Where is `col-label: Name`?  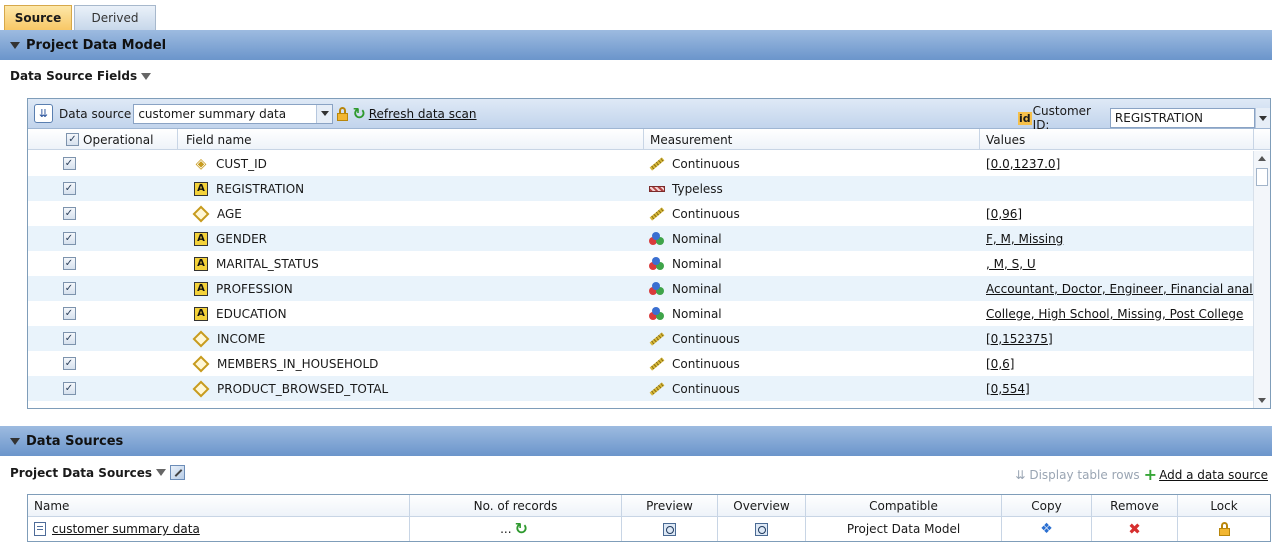 col-label: Name is located at coordinates (52, 505).